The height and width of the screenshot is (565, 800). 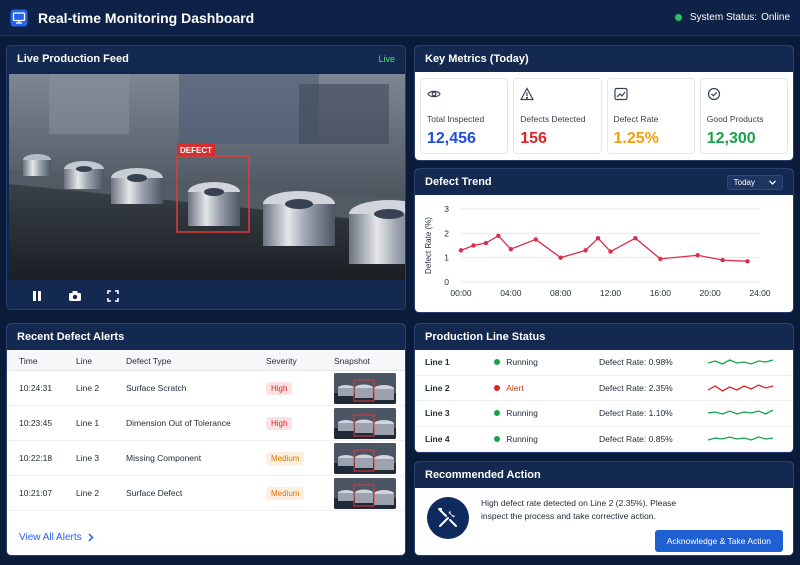 What do you see at coordinates (743, 116) in the screenshot?
I see `metric-card-good-products: Good Products 12,300` at bounding box center [743, 116].